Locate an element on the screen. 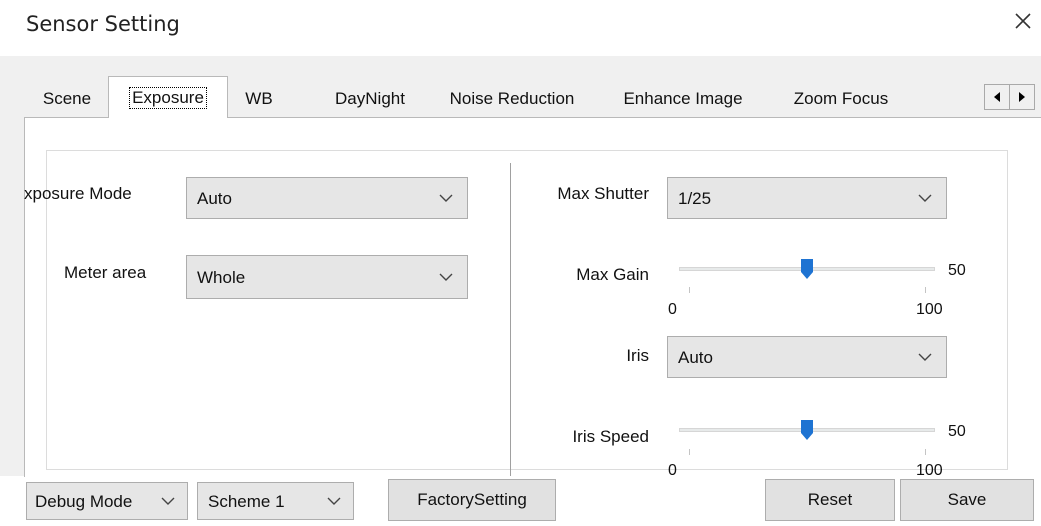 This screenshot has height=526, width=1041. max-gain-max: 100 is located at coordinates (929, 309).